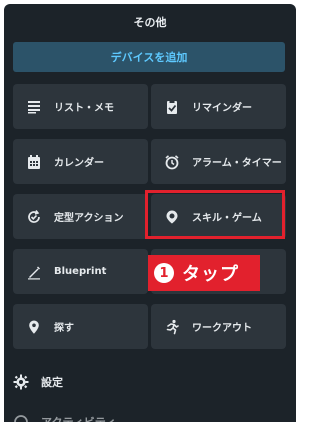 Image resolution: width=320 pixels, height=422 pixels. I want to click on tile-alarm-timer: アラーム・タイマー, so click(218, 161).